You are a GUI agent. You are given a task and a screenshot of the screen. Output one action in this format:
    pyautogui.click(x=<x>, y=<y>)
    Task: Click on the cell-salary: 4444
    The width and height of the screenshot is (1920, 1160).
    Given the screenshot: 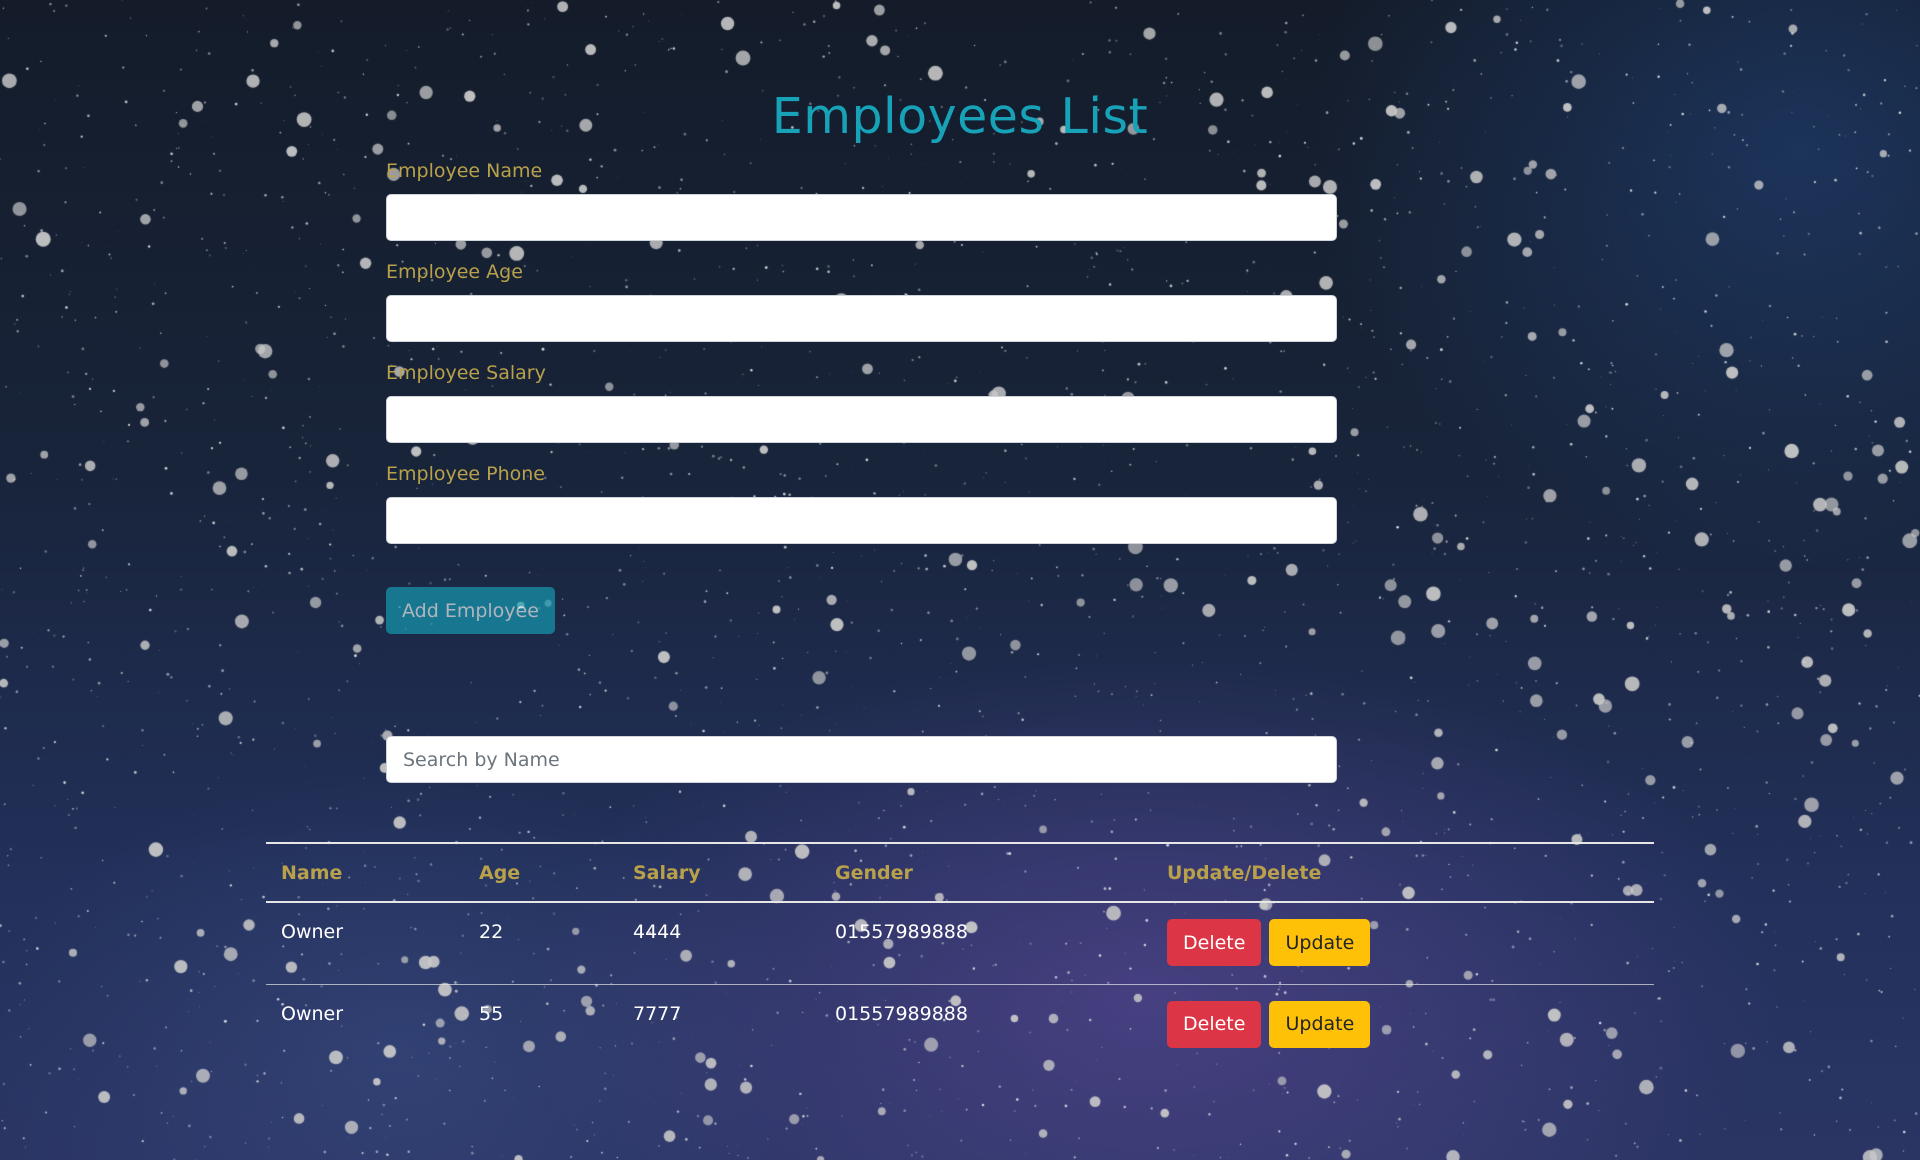 What is the action you would take?
    pyautogui.click(x=719, y=943)
    